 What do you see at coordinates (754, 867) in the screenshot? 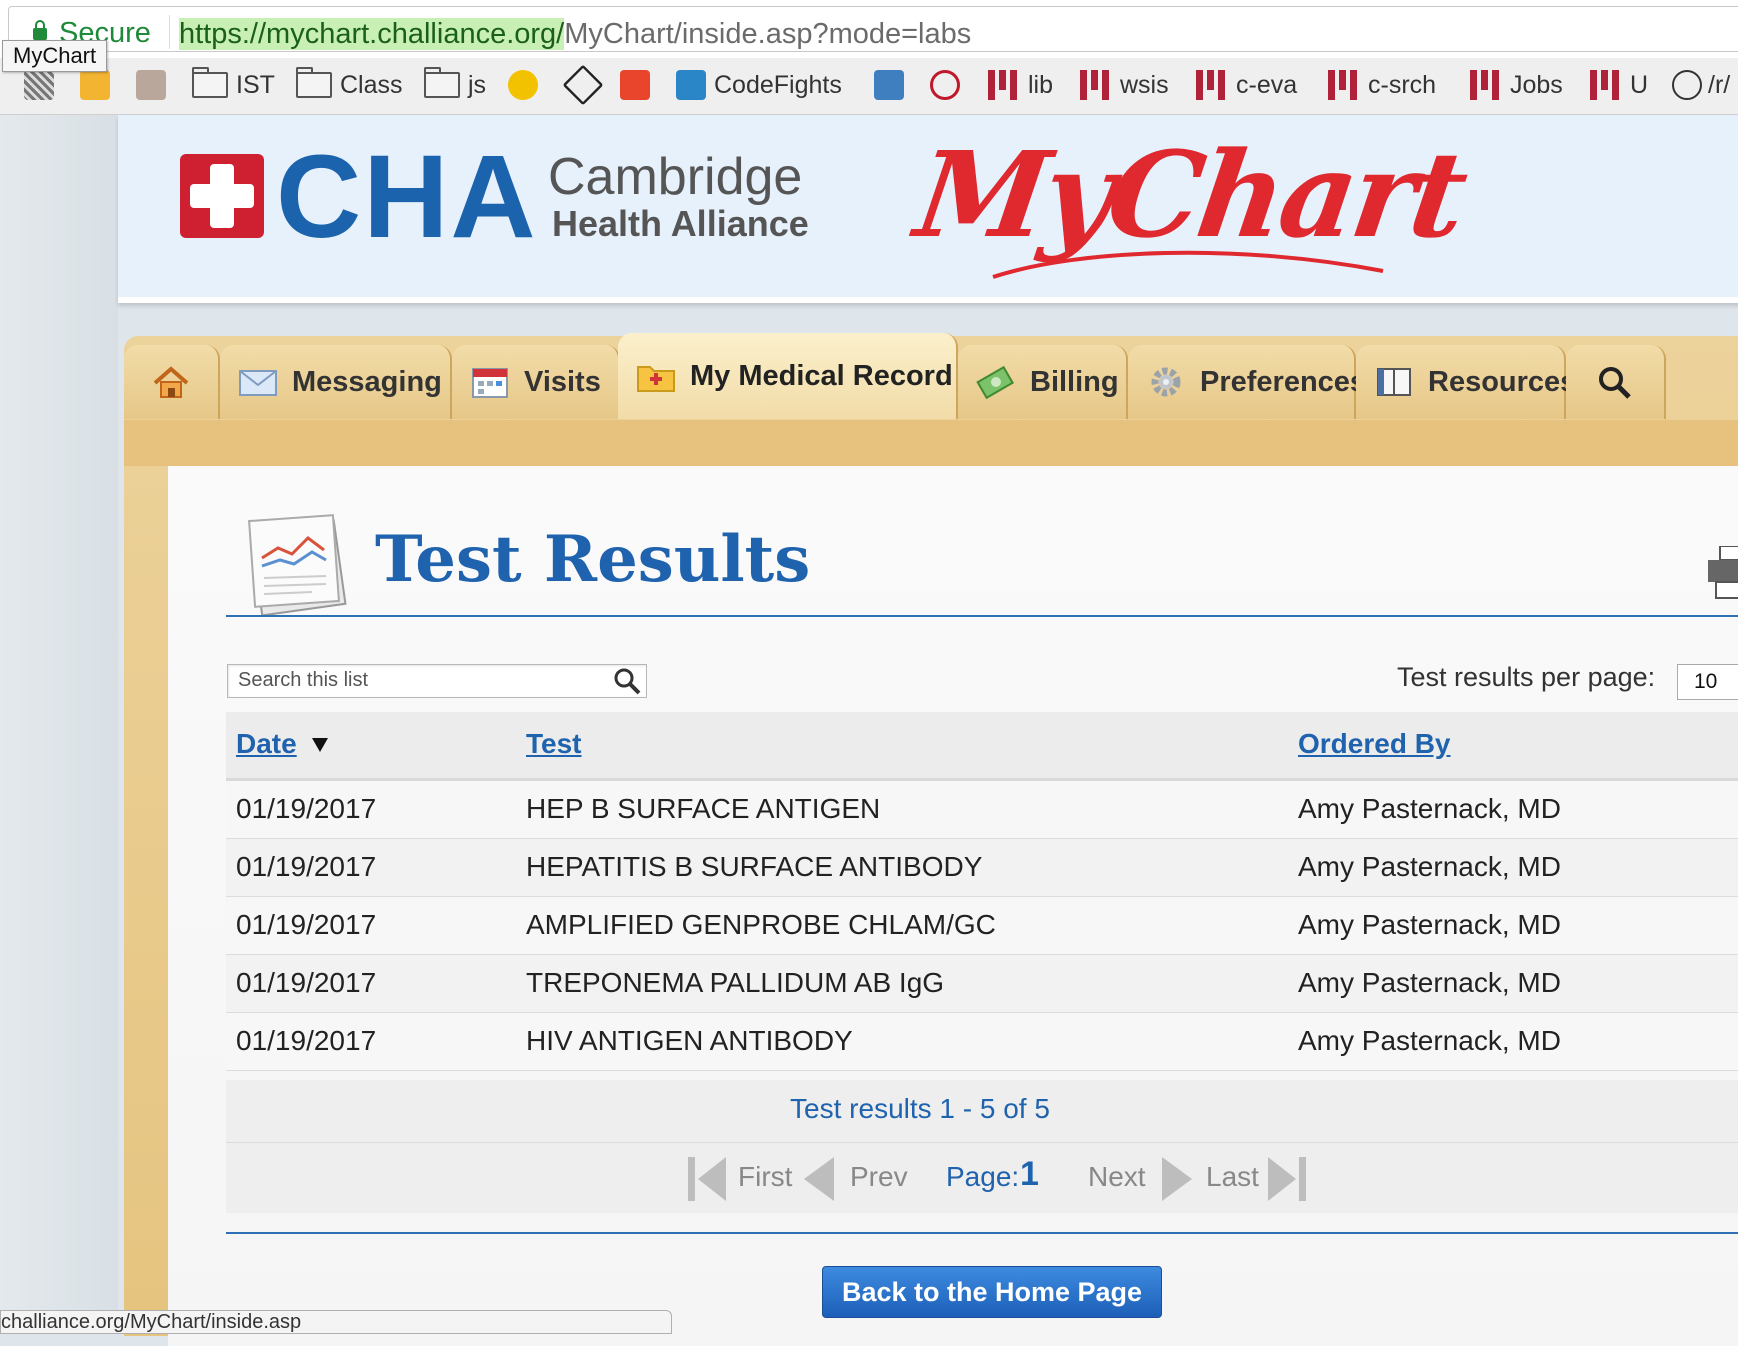
I see `cell-test: HEPATITIS B SURFACE ANTIBODY` at bounding box center [754, 867].